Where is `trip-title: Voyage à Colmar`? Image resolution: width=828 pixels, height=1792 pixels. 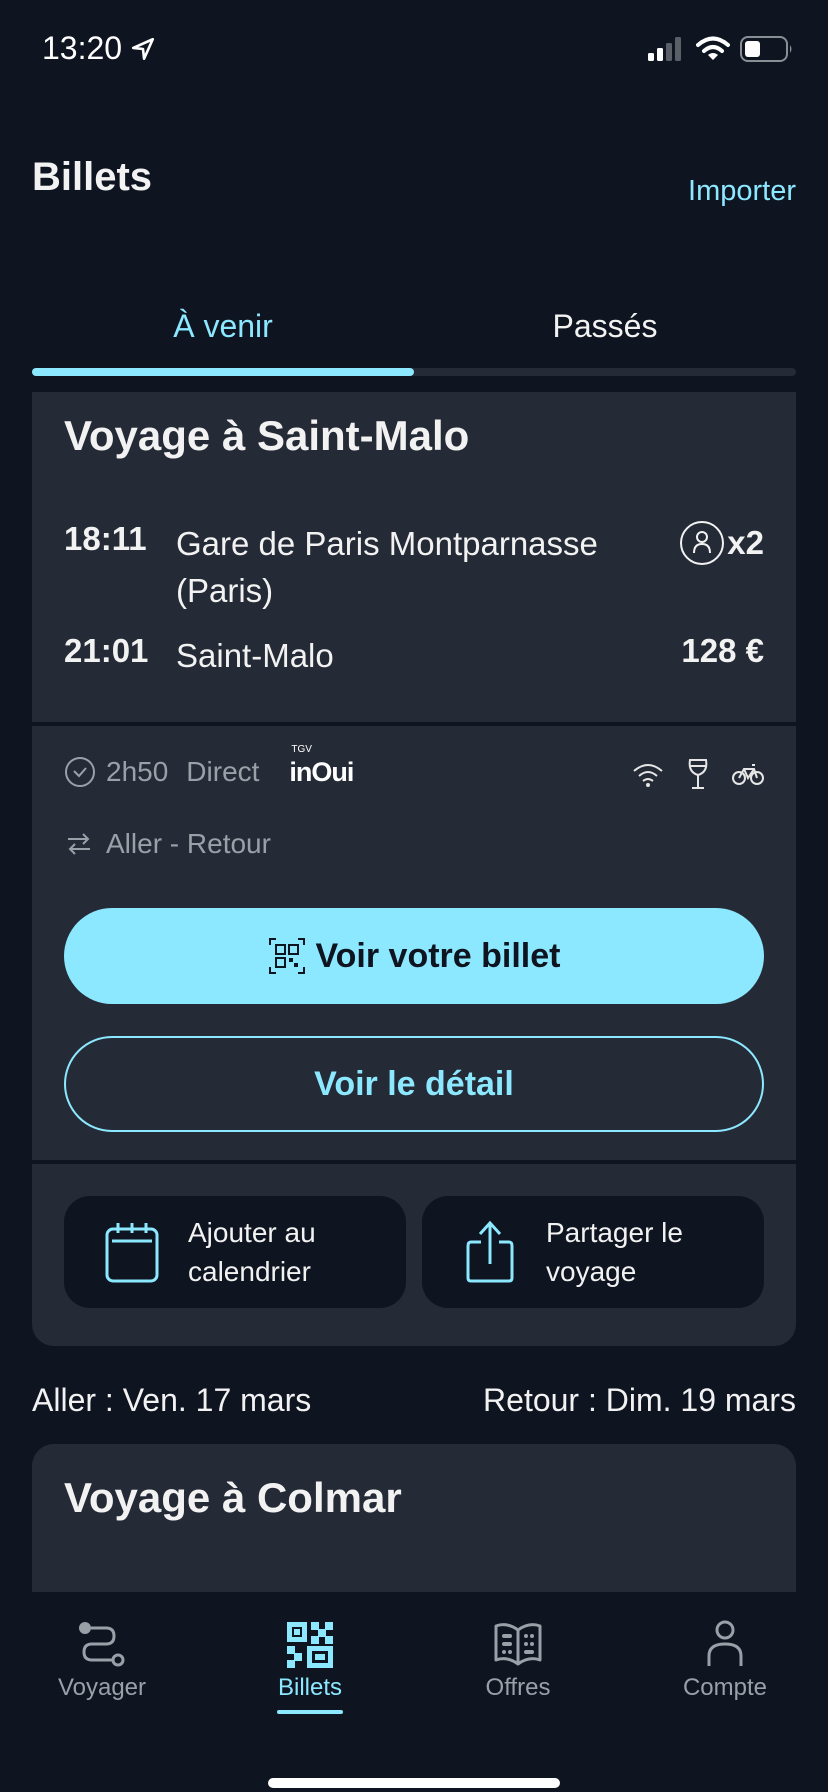
trip-title: Voyage à Colmar is located at coordinates (233, 1497).